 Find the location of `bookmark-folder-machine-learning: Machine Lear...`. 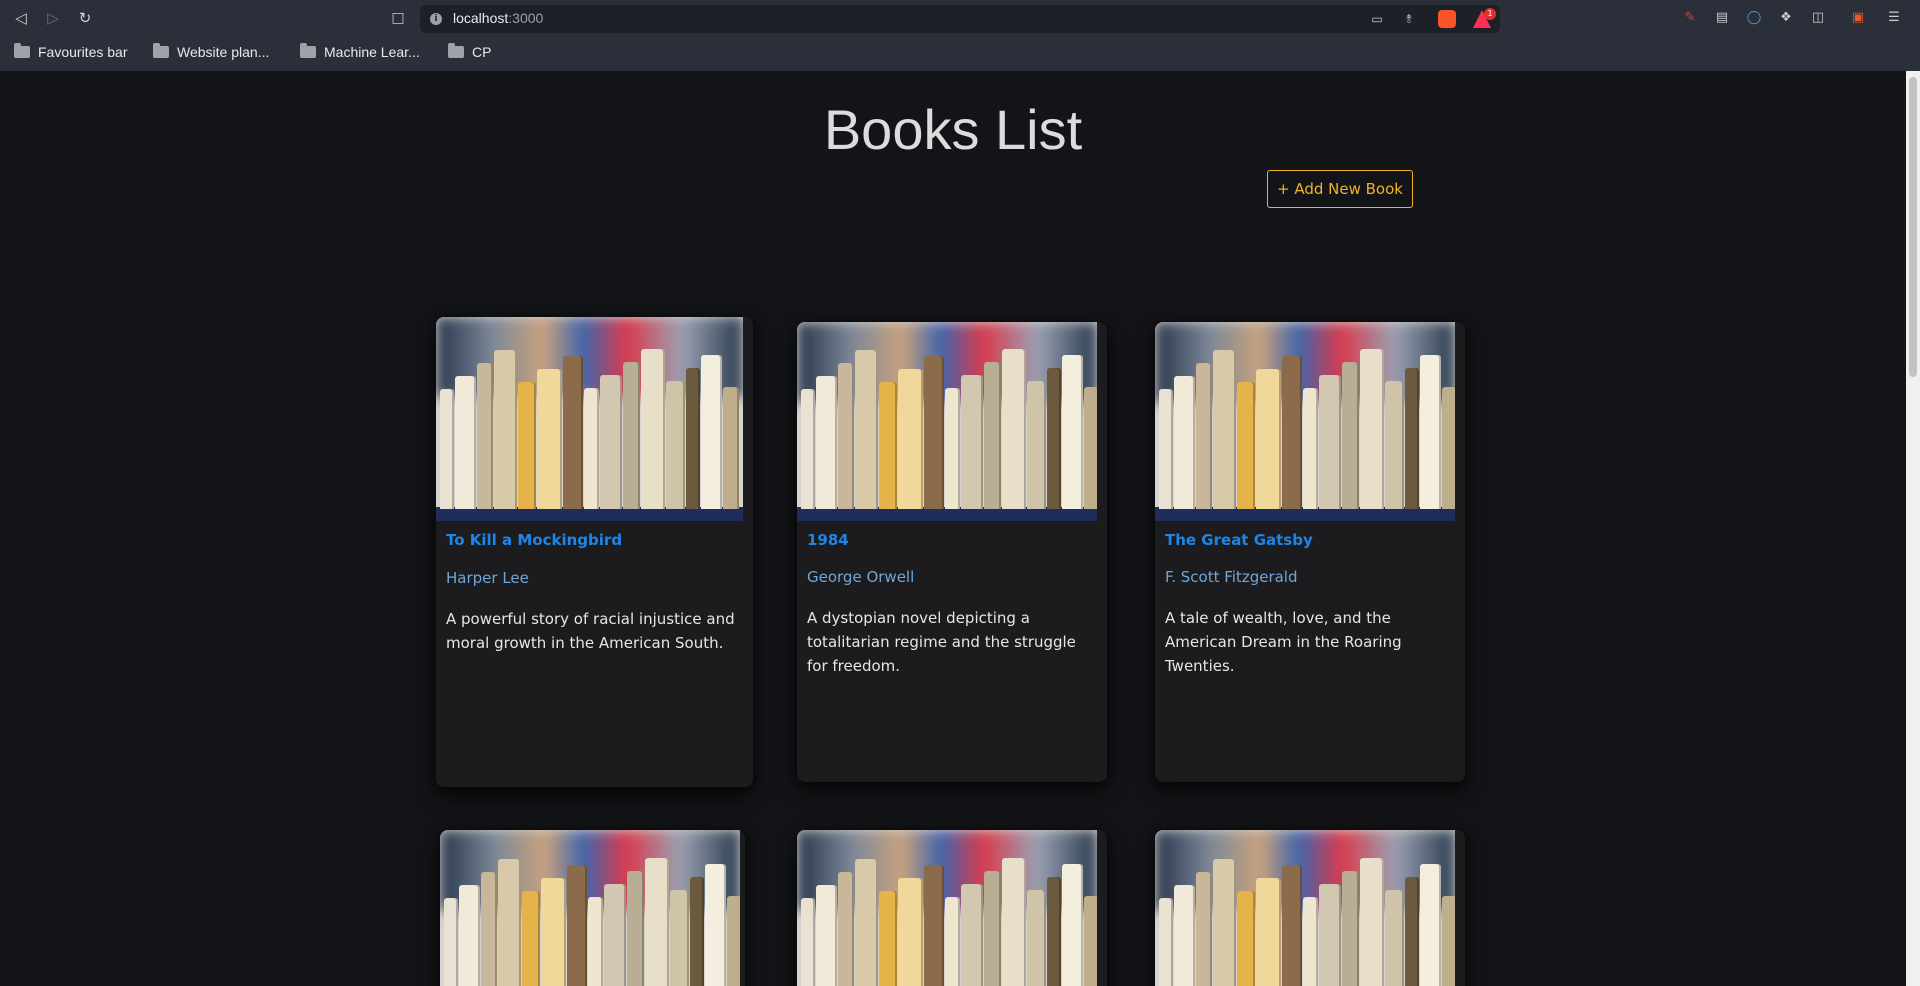

bookmark-folder-machine-learning: Machine Lear... is located at coordinates (360, 52).